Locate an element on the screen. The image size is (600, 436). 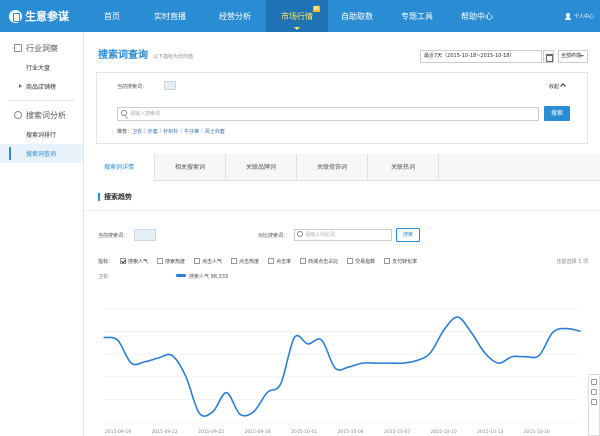
tab-related-brand: 关联品牌词 is located at coordinates (261, 167).